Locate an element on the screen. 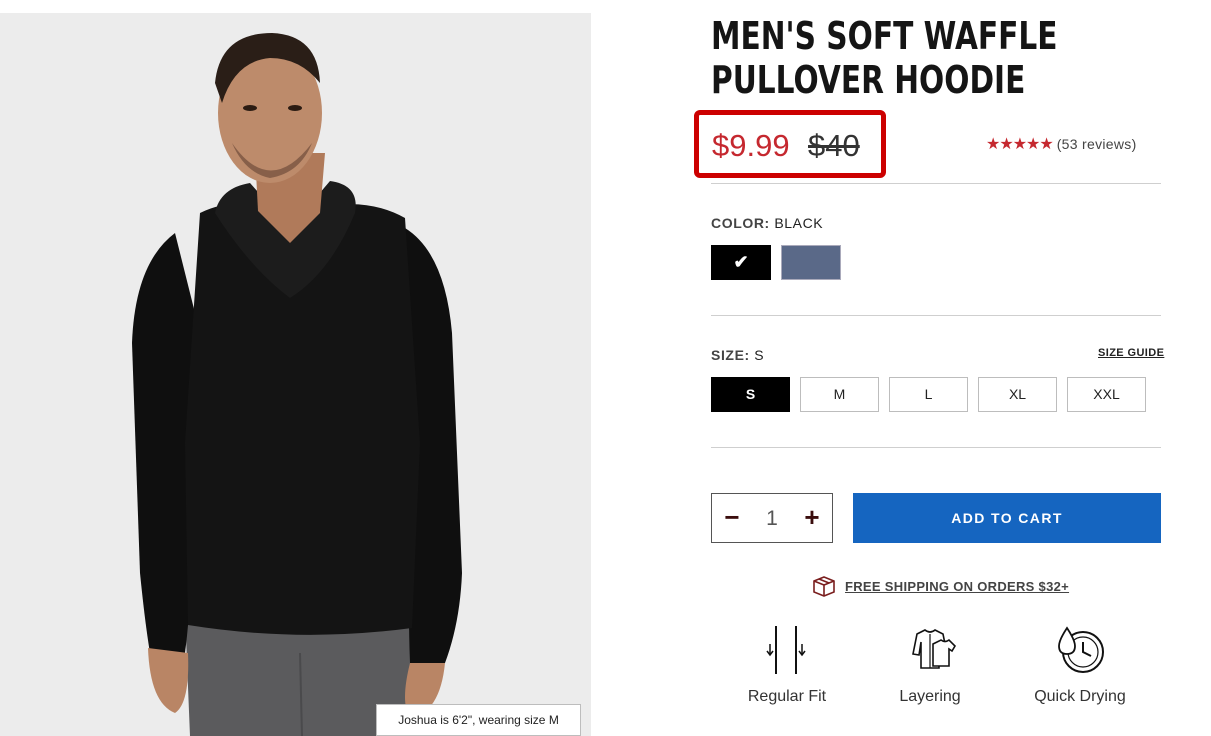 This screenshot has height=736, width=1211. size-label: SIZE: S is located at coordinates (738, 355).